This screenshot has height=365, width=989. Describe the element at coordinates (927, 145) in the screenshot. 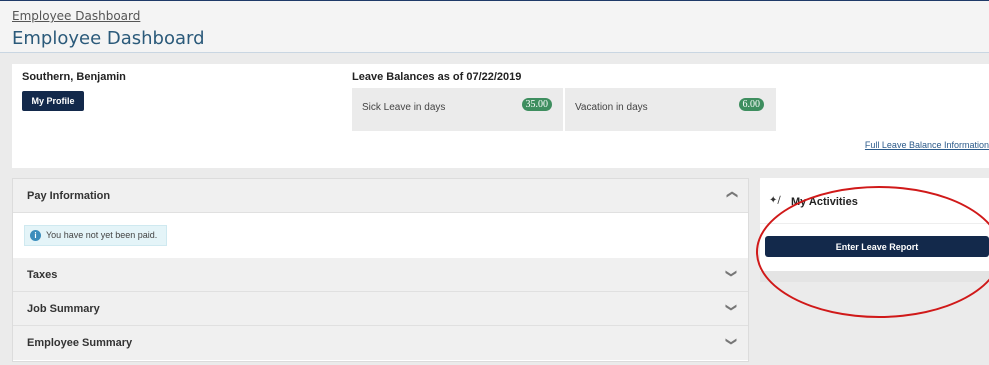

I see `full-leave-balance-link: Full Leave Balance Information` at that location.